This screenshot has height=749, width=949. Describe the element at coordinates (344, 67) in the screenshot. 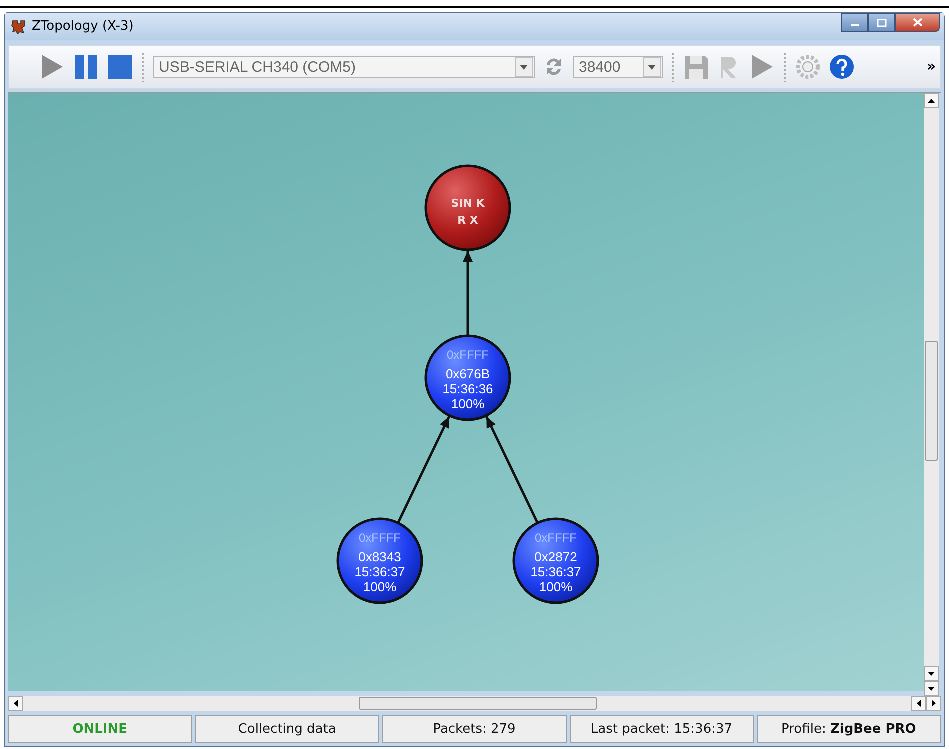

I see `port-dropdown: USB-SERIAL CH340 (COM5)` at that location.